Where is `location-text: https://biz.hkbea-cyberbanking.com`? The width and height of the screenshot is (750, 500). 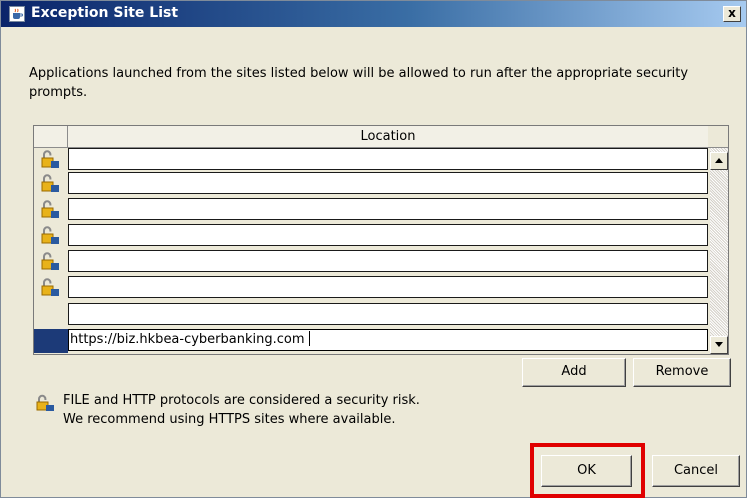
location-text: https://biz.hkbea-cyberbanking.com is located at coordinates (187, 339).